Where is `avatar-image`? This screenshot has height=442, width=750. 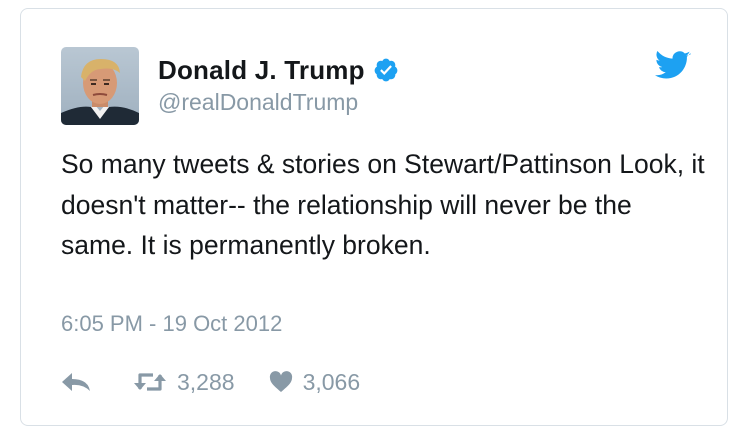 avatar-image is located at coordinates (100, 86).